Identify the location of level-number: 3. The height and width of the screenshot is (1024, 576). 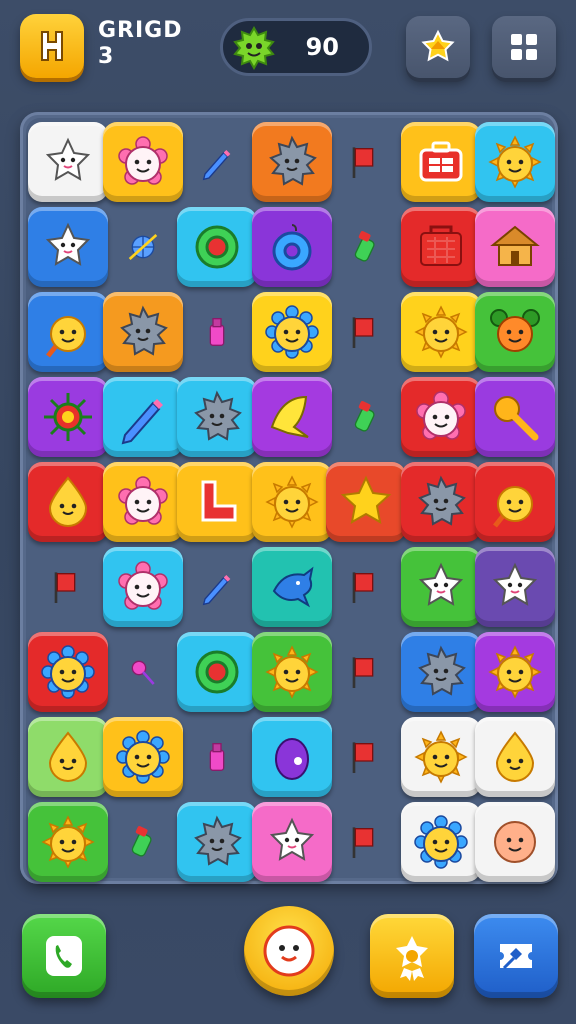
(106, 56).